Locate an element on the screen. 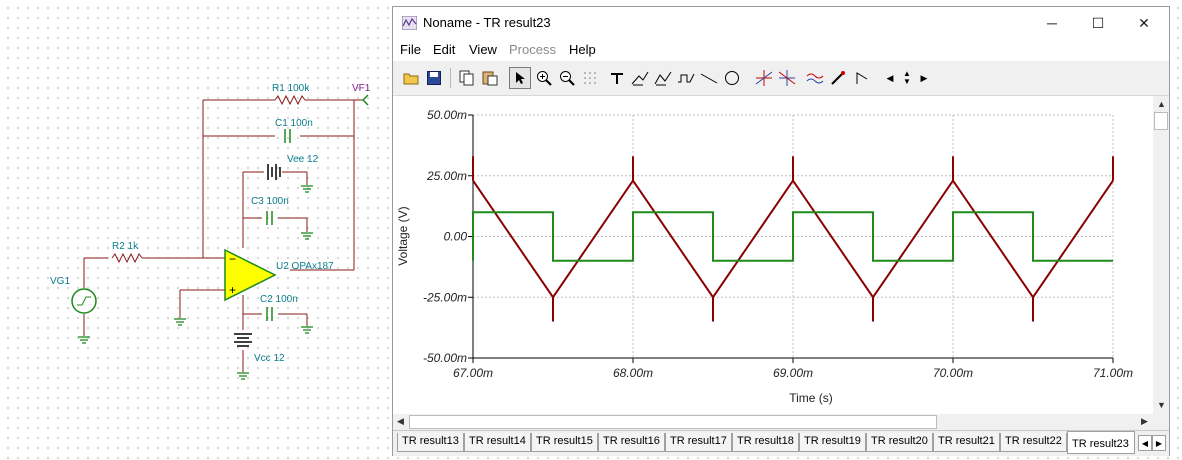 This screenshot has width=1182, height=460. y-tick-label: 25.00m is located at coordinates (446, 176).